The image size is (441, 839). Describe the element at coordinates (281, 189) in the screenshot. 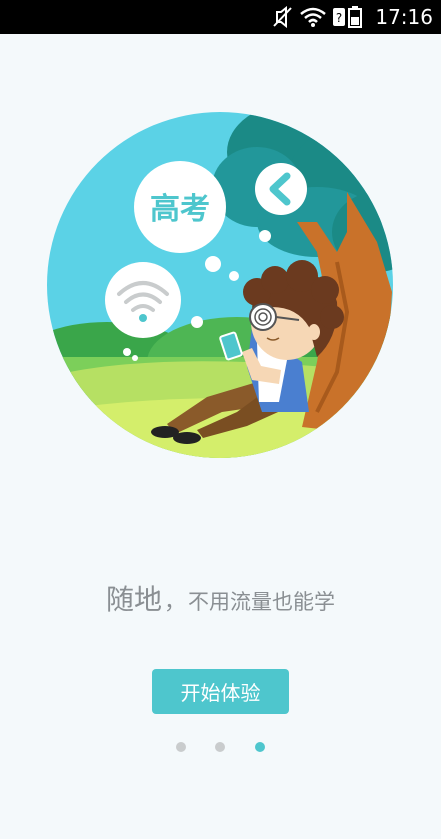

I see `back-arrow-icon` at that location.